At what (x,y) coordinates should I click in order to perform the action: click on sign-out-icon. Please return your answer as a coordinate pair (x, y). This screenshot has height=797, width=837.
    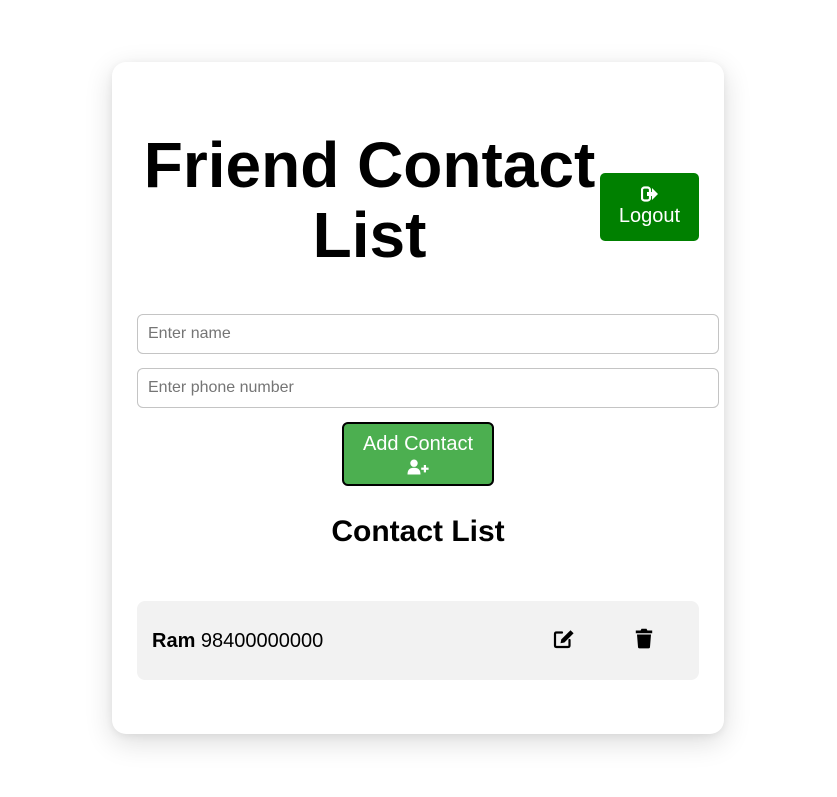
    Looking at the image, I should click on (649, 195).